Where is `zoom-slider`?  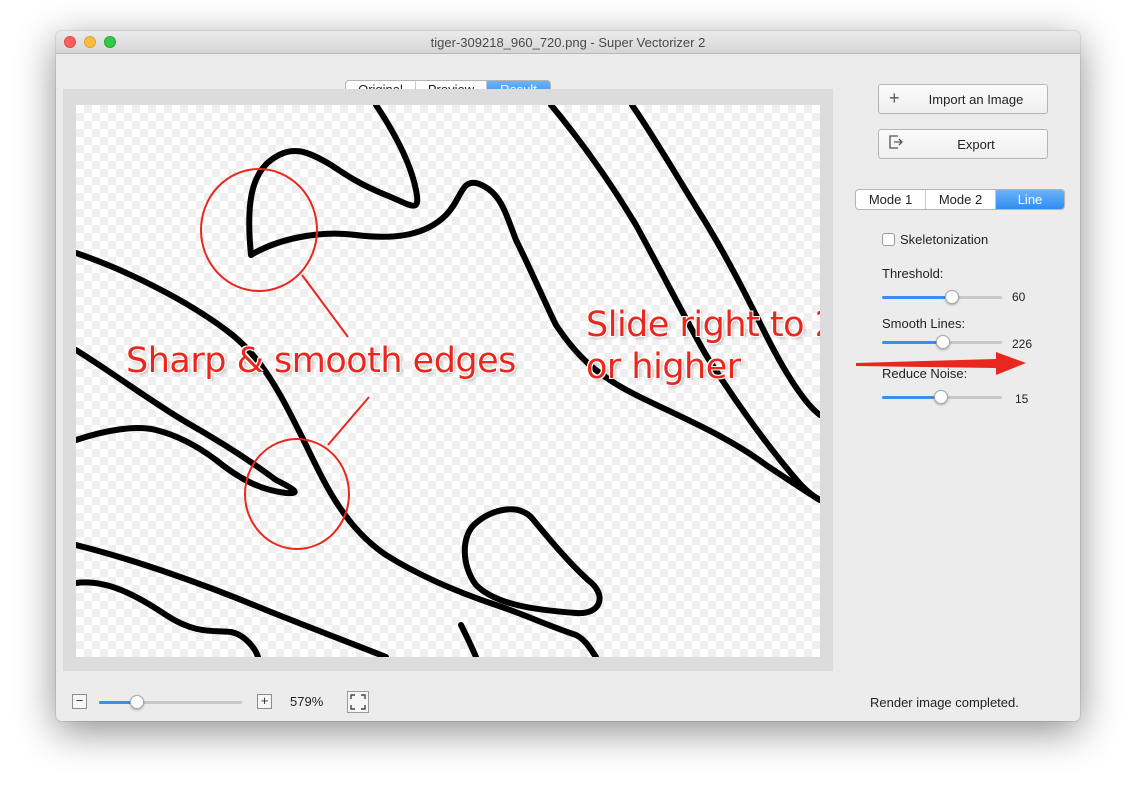
zoom-slider is located at coordinates (170, 702).